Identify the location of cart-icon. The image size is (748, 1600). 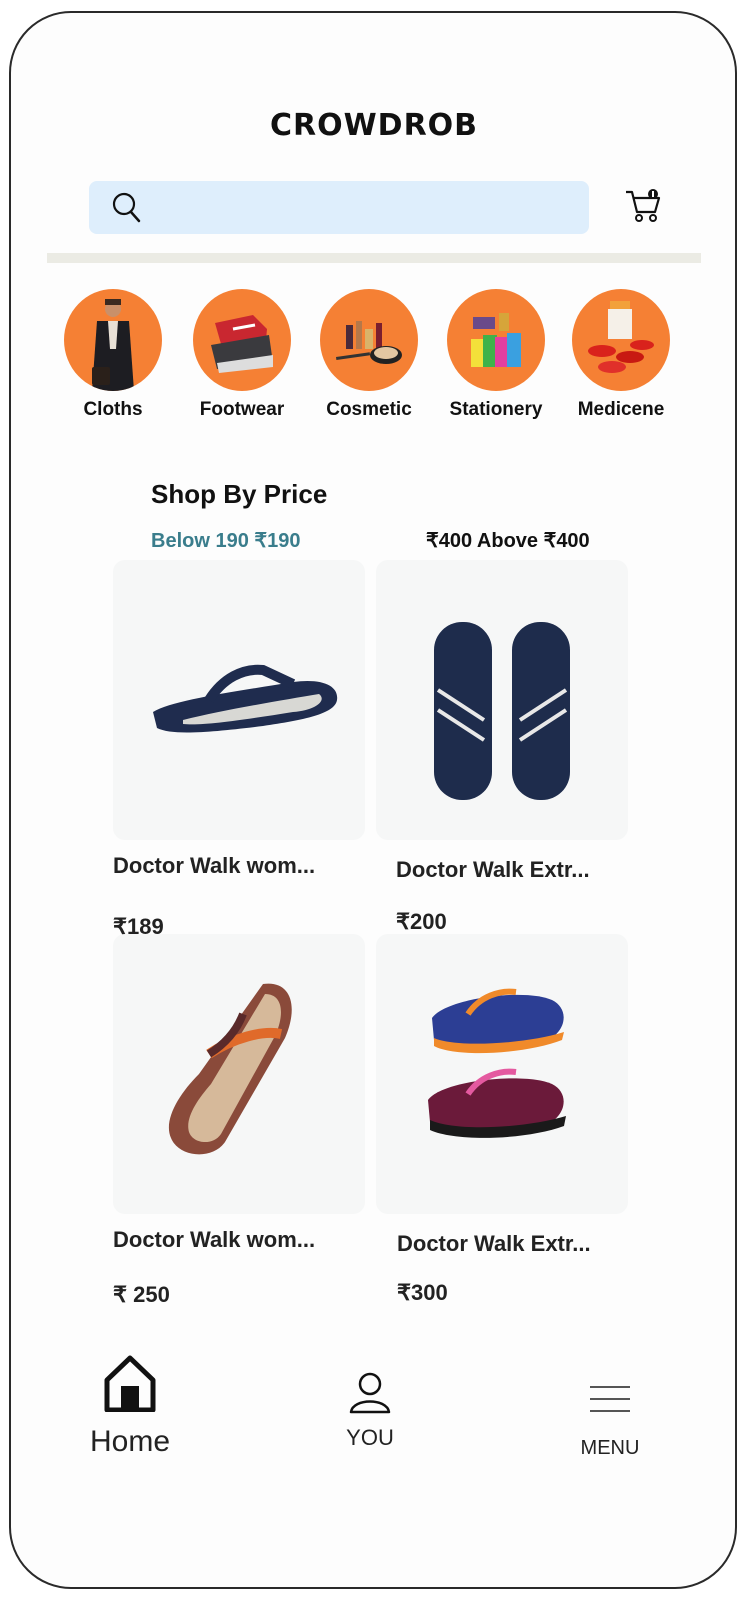
(643, 205).